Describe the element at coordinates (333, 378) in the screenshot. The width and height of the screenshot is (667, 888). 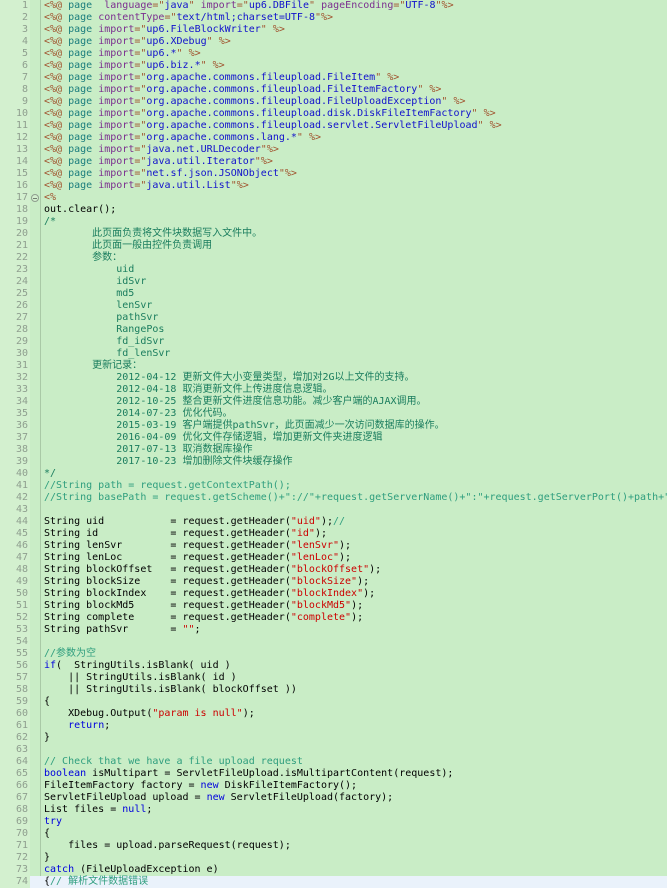
I see `code-line: 32 2012-04-12 更新文件大小变量类型，增加对2G以上文件的支持。` at that location.